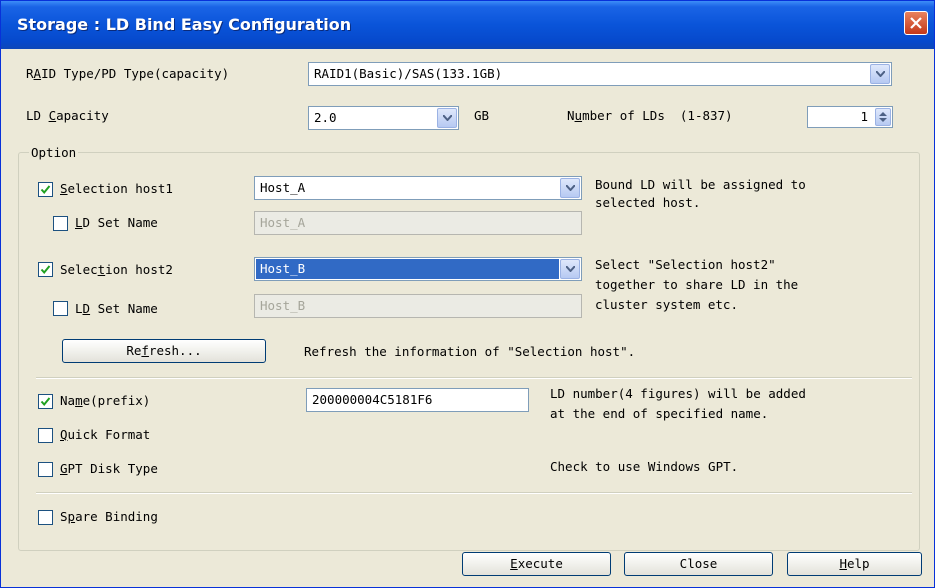 The width and height of the screenshot is (935, 588). I want to click on selection-host1-checkbox, so click(45, 189).